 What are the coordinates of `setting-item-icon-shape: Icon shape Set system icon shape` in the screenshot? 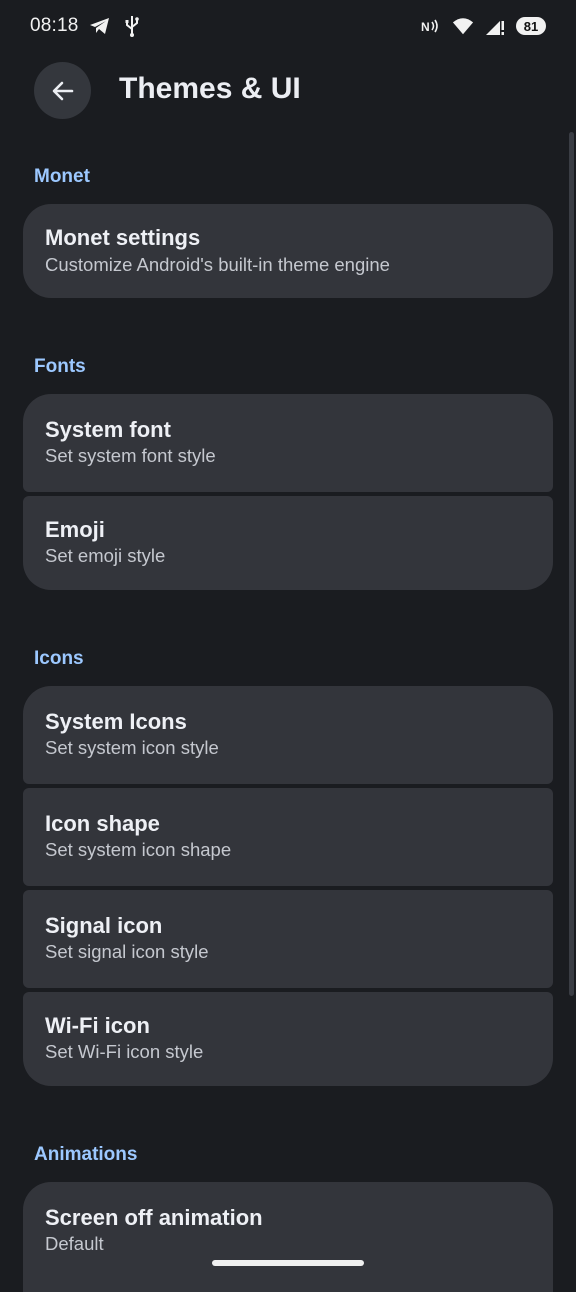 It's located at (288, 837).